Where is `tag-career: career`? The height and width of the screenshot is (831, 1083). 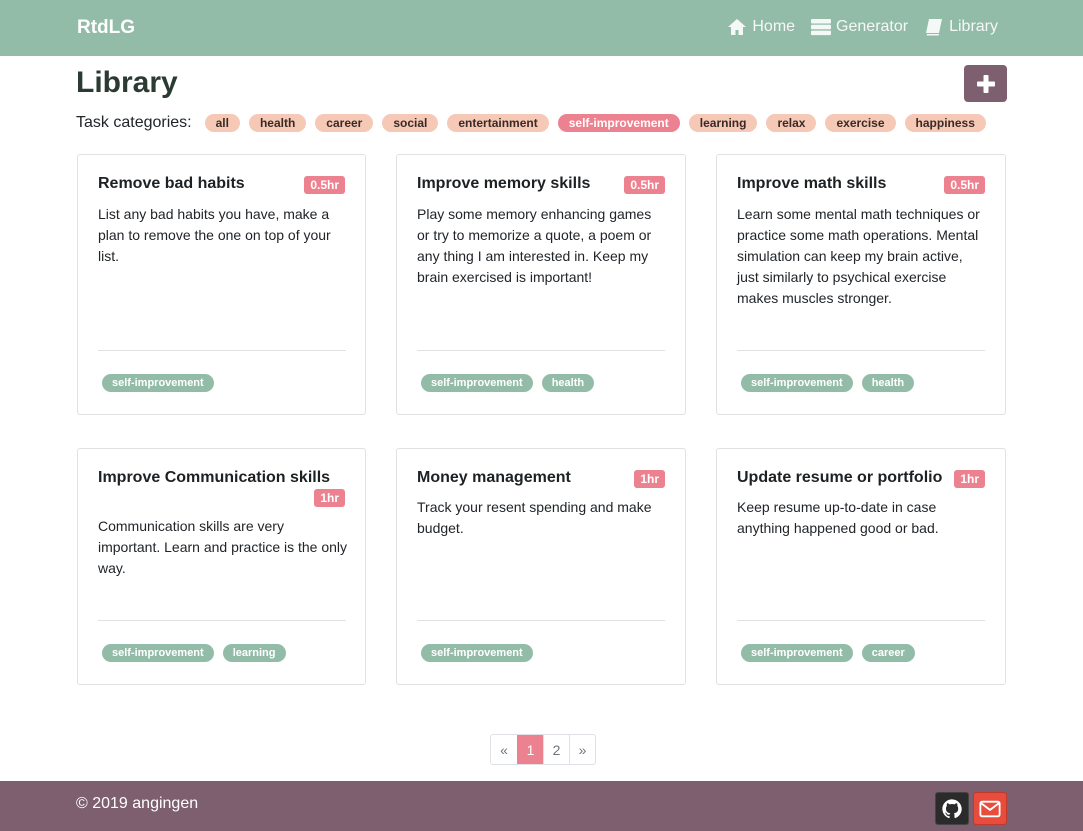
tag-career: career is located at coordinates (888, 653).